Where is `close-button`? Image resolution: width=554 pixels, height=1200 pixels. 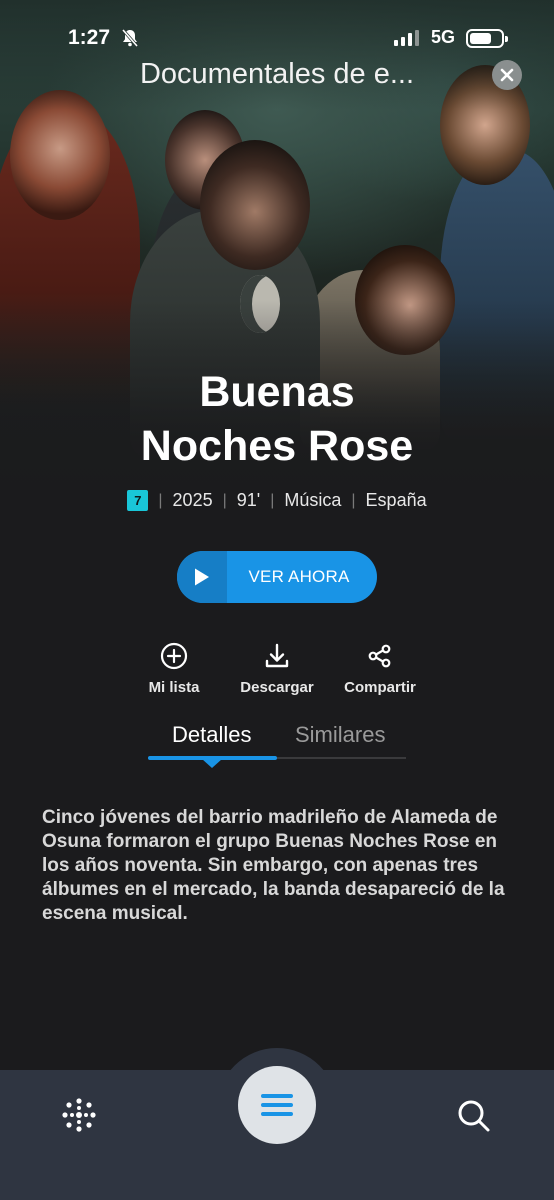
close-button is located at coordinates (507, 75).